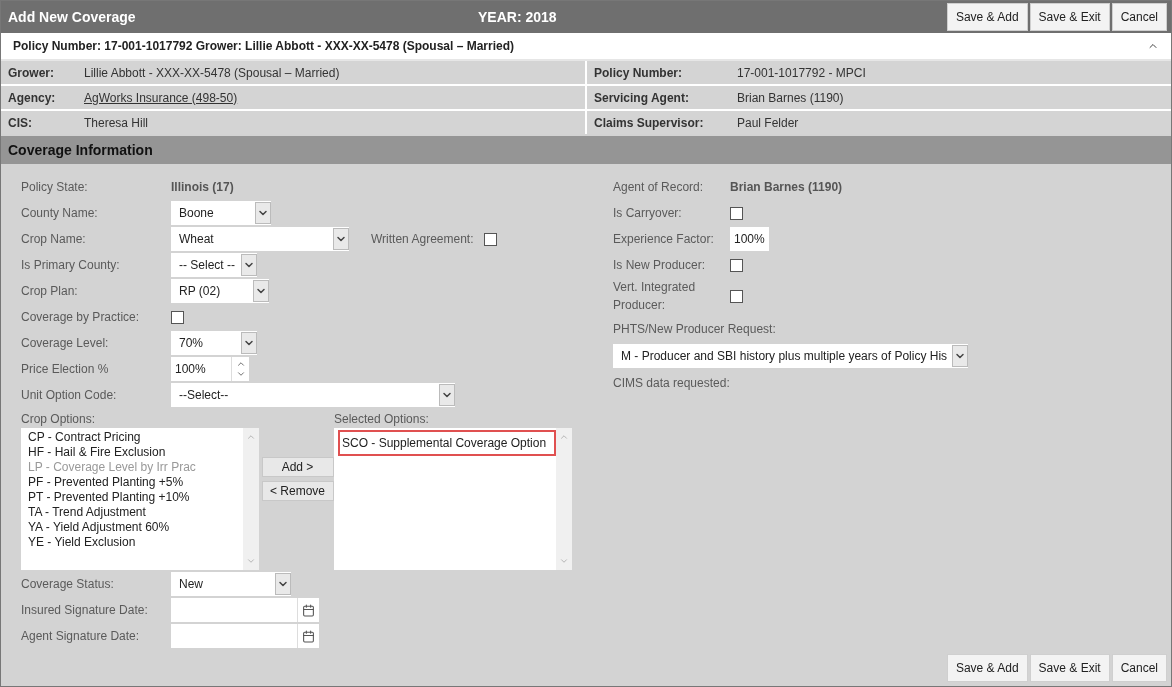  Describe the element at coordinates (260, 239) in the screenshot. I see `dropdown: Wheat` at that location.